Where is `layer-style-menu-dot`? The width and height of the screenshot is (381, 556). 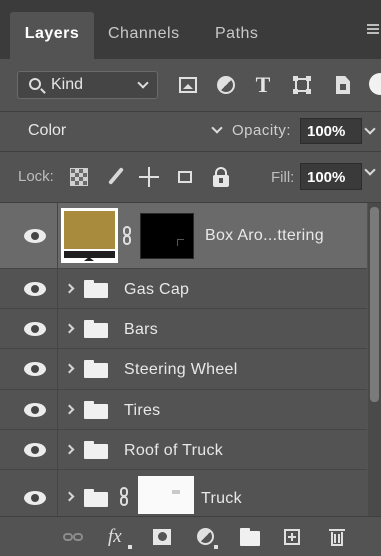 layer-style-menu-dot is located at coordinates (130, 547).